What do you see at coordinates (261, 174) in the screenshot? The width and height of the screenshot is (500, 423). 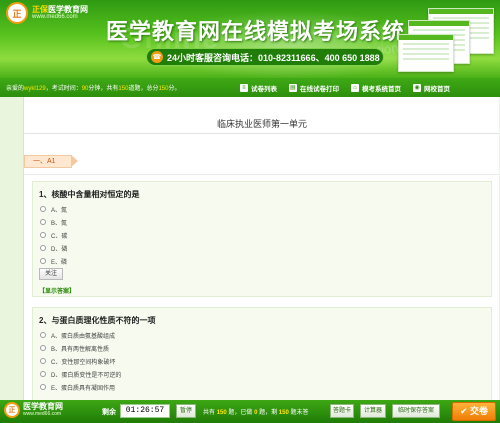 I see `section-divider` at bounding box center [261, 174].